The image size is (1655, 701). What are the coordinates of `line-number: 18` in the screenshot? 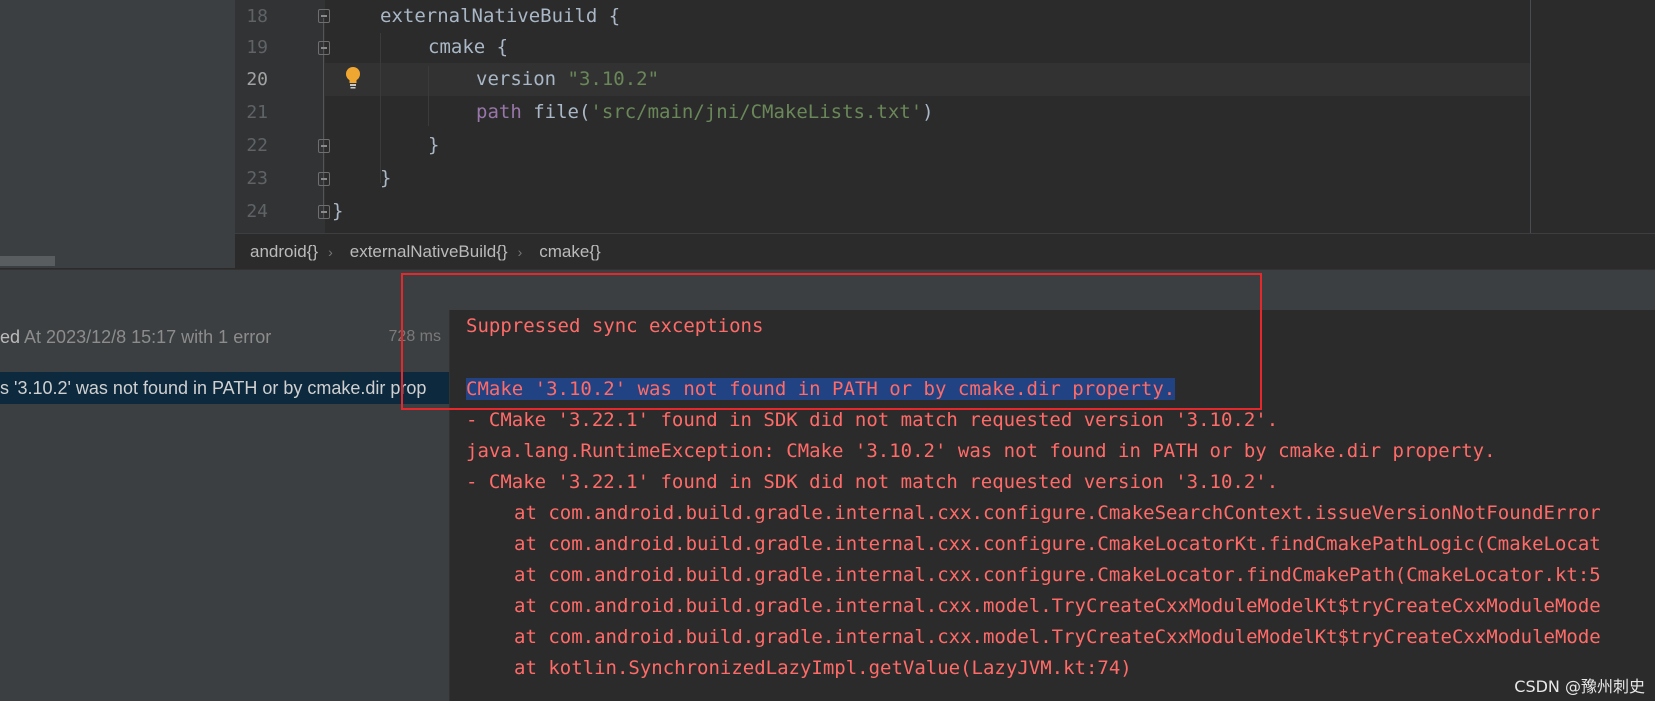 It's located at (257, 16).